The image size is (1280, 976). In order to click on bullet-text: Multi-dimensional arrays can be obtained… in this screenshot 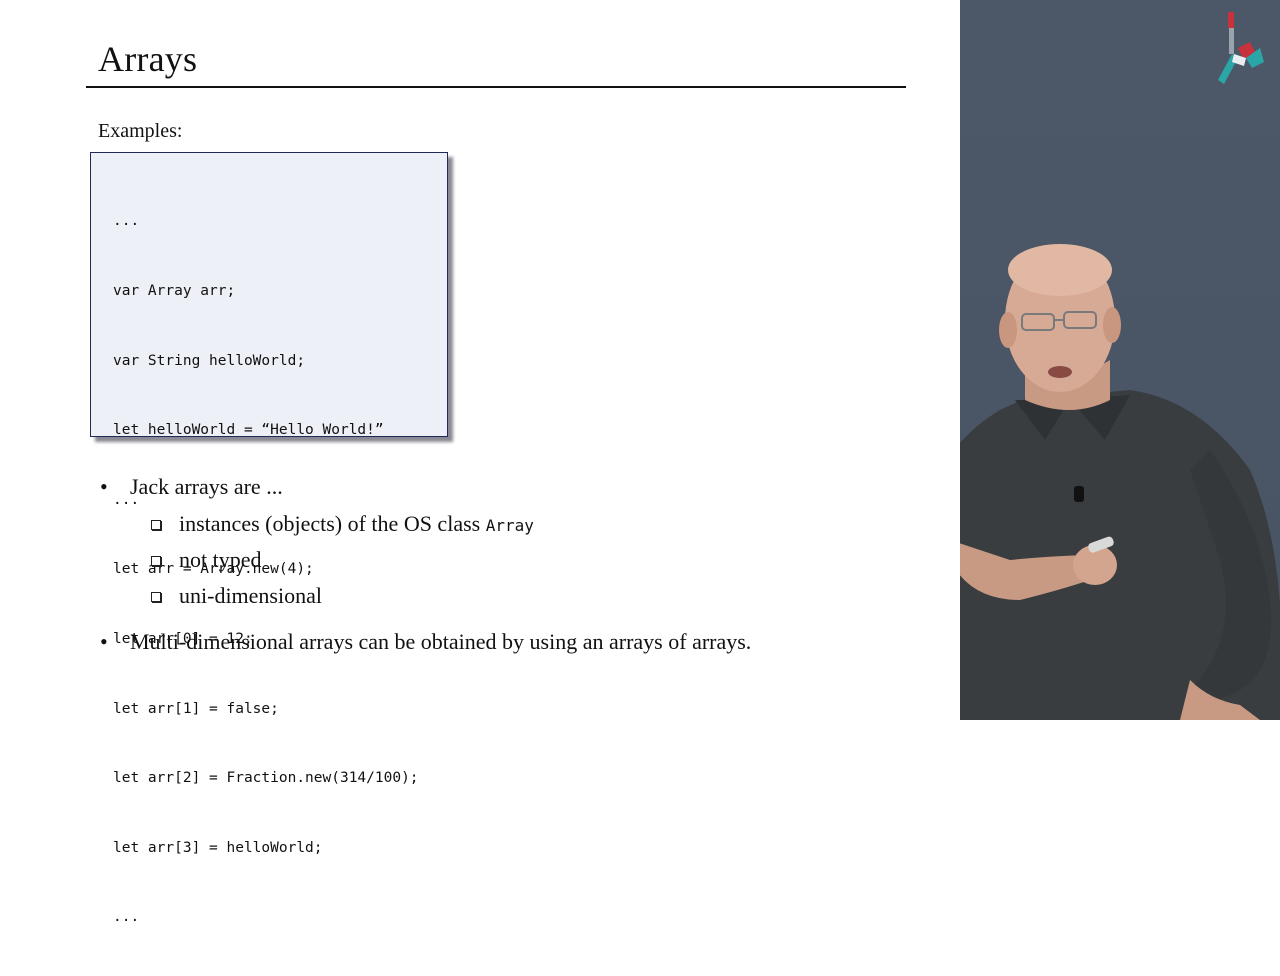, I will do `click(441, 641)`.